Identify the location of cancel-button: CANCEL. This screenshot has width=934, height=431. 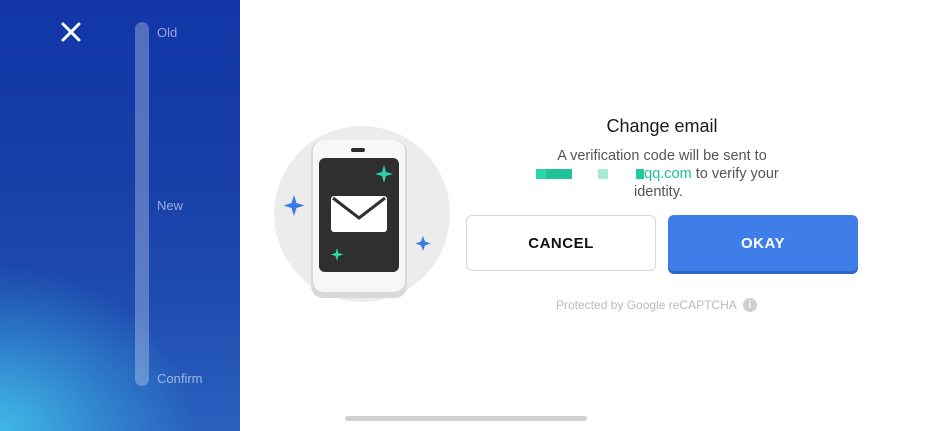
(561, 243).